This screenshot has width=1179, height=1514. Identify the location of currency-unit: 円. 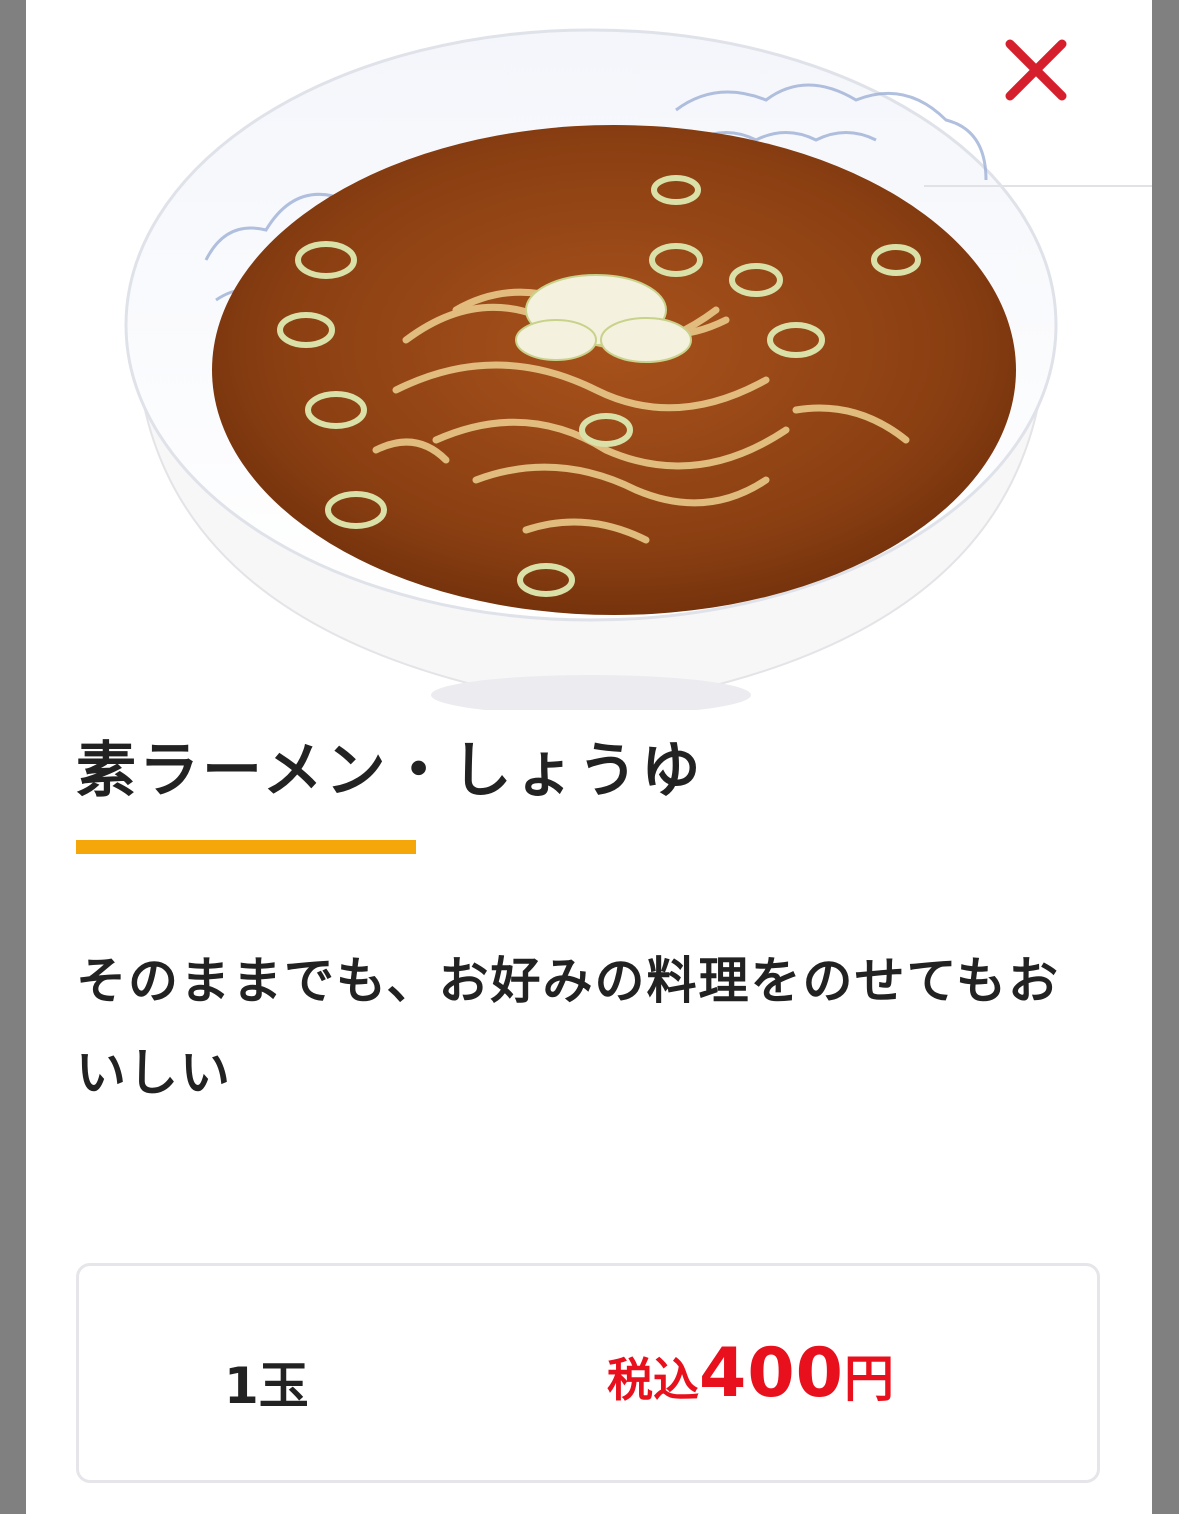
(868, 1379).